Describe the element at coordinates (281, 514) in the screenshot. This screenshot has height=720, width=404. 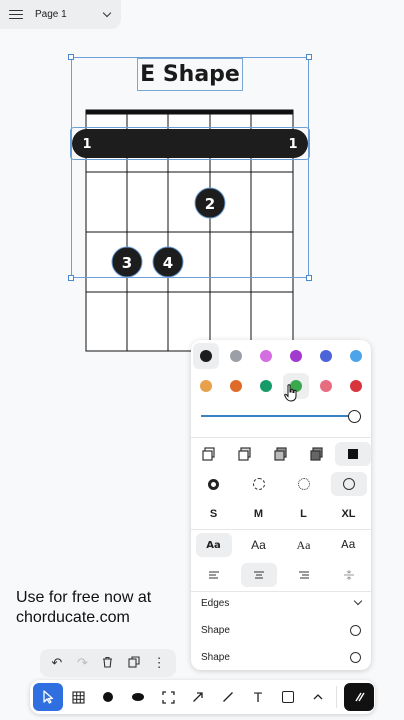
I see `size-row: S M L XL` at that location.